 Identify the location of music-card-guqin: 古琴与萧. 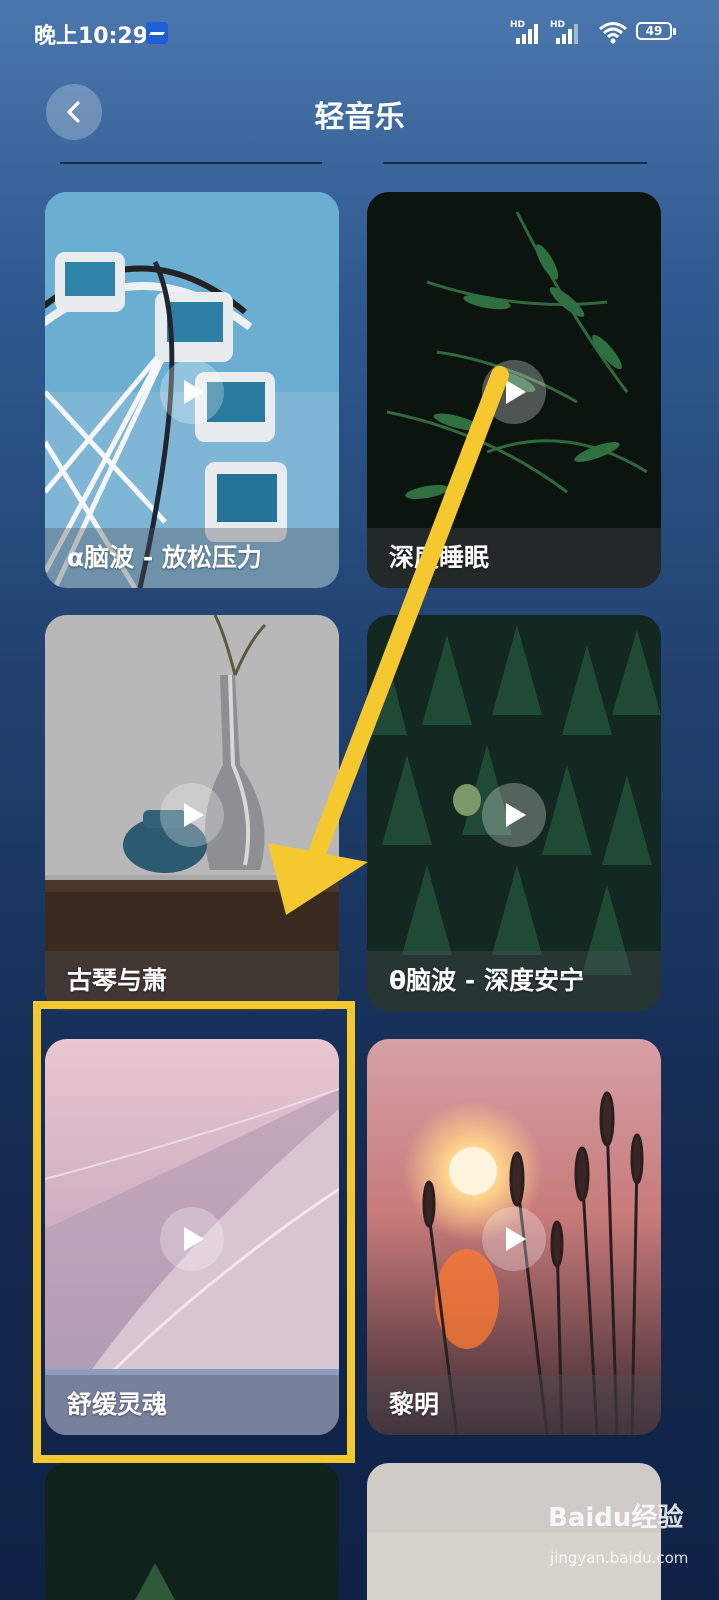
(192, 813).